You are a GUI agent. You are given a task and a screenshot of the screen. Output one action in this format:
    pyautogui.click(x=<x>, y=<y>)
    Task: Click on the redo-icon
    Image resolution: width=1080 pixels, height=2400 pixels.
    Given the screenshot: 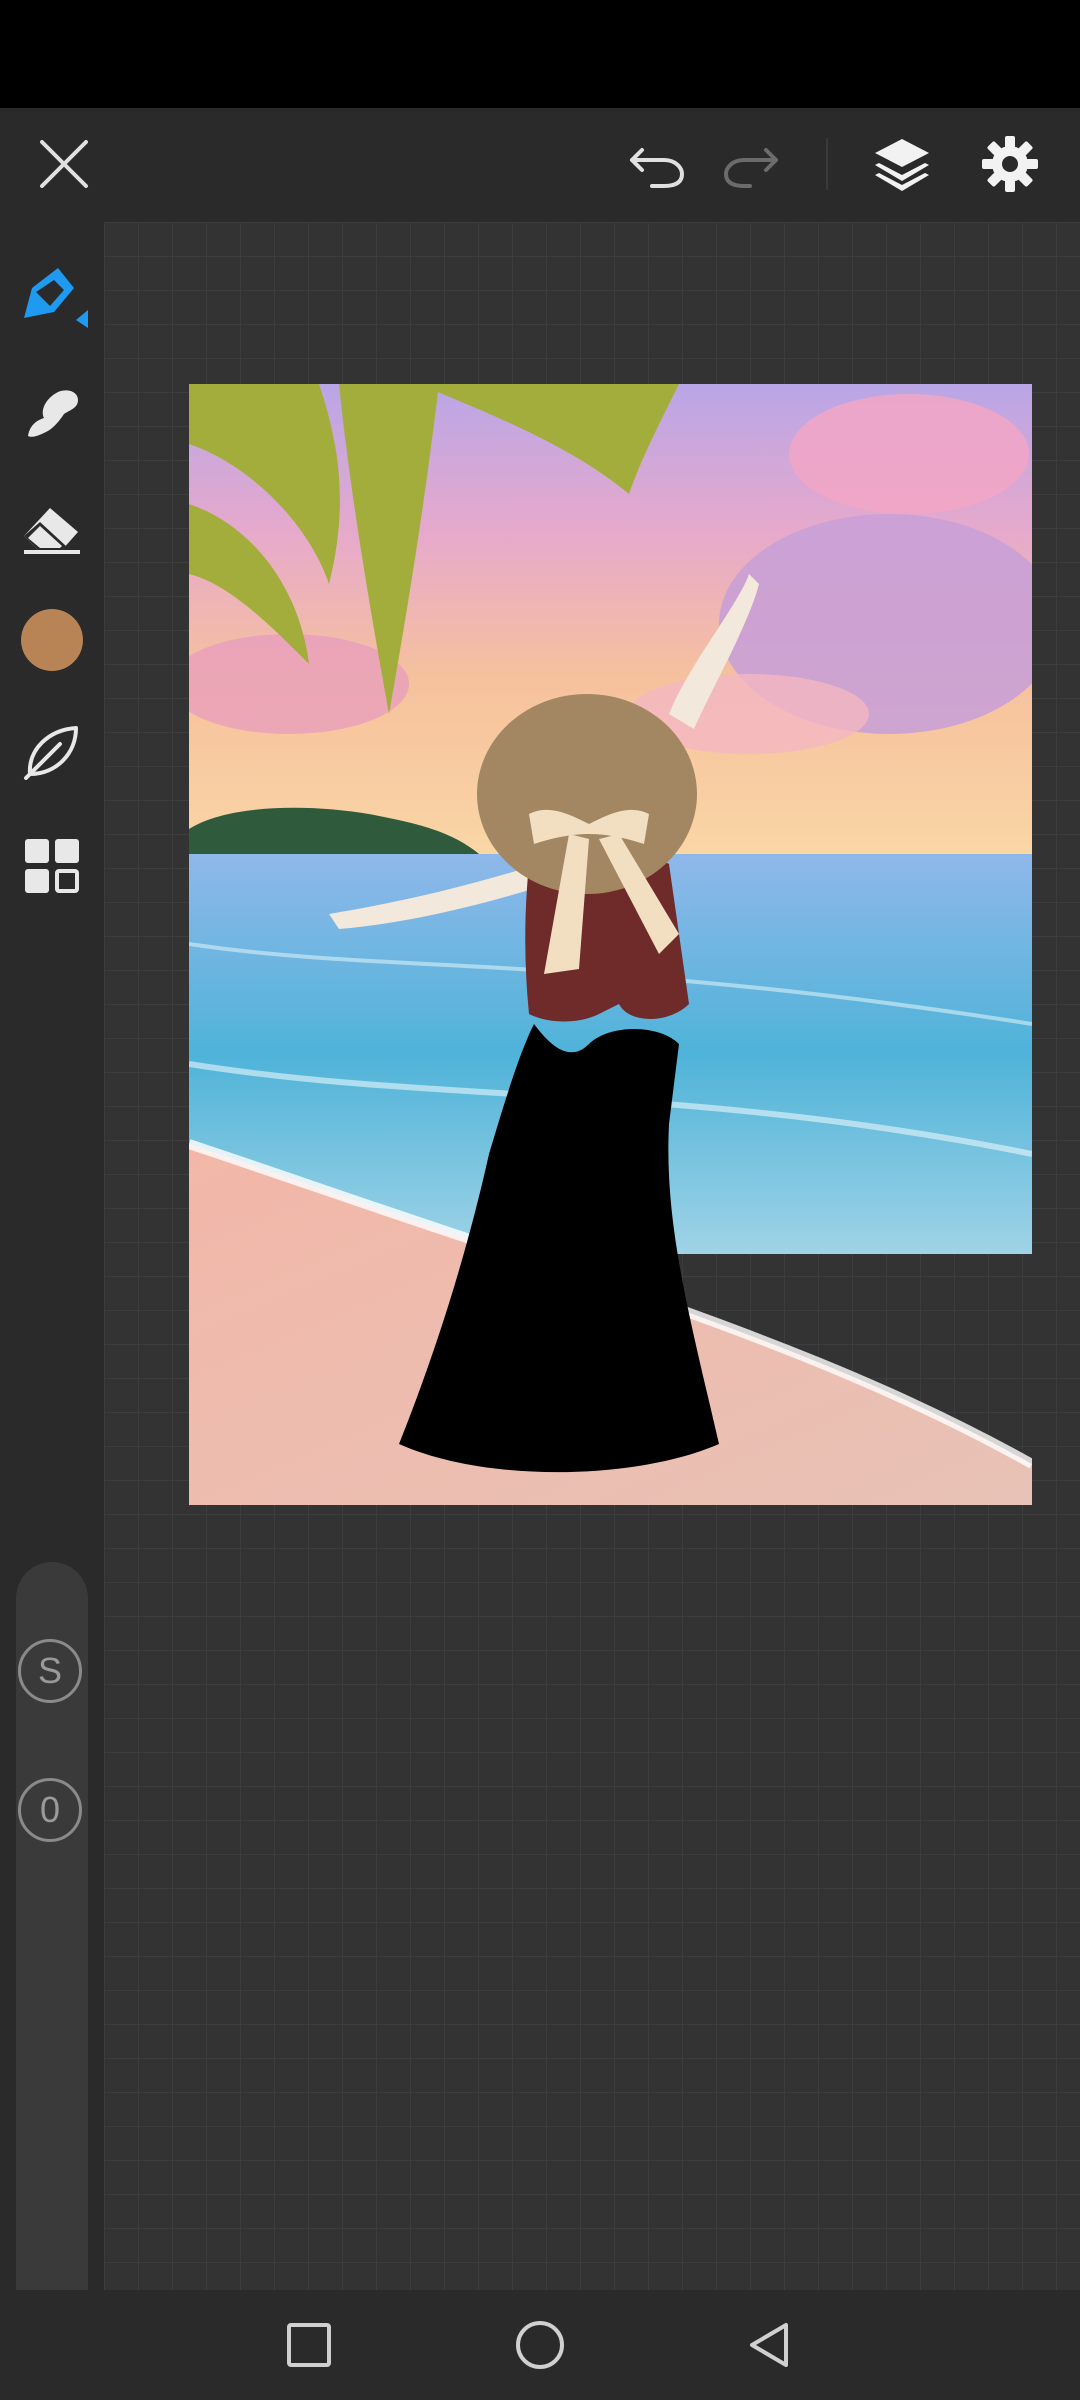 What is the action you would take?
    pyautogui.click(x=750, y=168)
    